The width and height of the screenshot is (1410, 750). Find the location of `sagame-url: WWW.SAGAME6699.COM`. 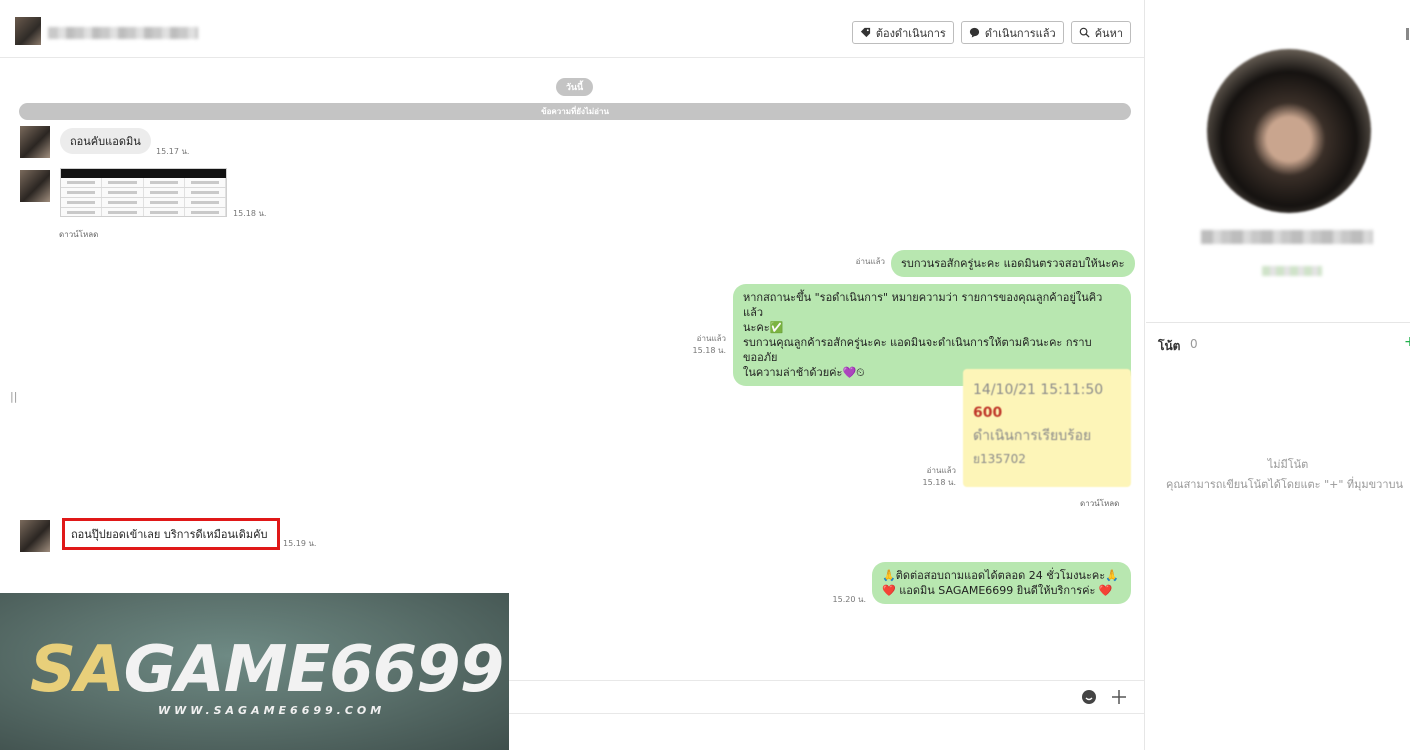

sagame-url: WWW.SAGAME6699.COM is located at coordinates (272, 710).